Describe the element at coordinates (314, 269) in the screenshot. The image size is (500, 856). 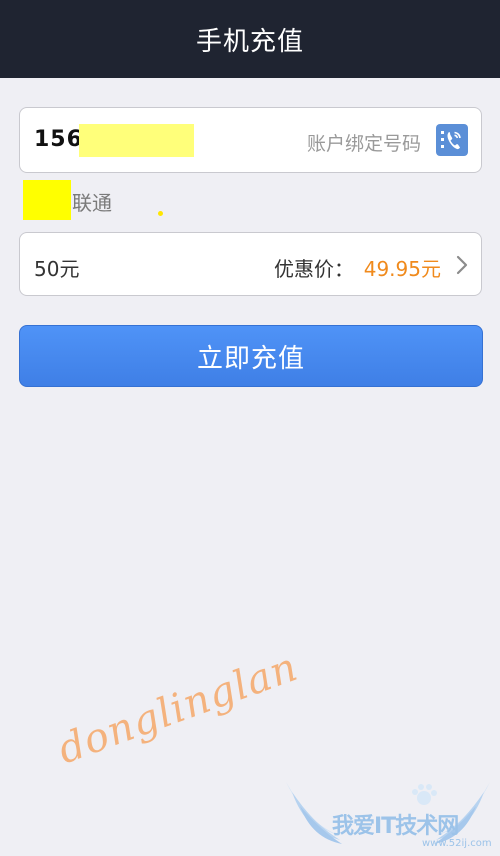
I see `discount-price-label: 优惠价：` at that location.